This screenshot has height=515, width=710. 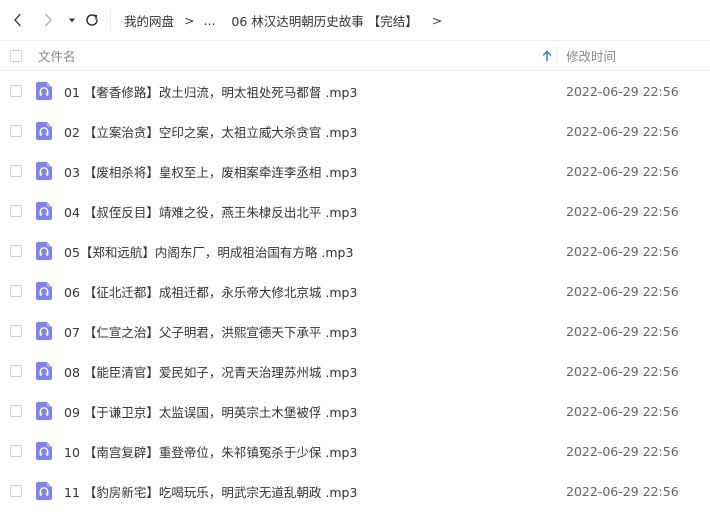 What do you see at coordinates (210, 371) in the screenshot?
I see `file-name: 08 【能臣清官】爱民如子，况青天治理苏州城 .mp3` at bounding box center [210, 371].